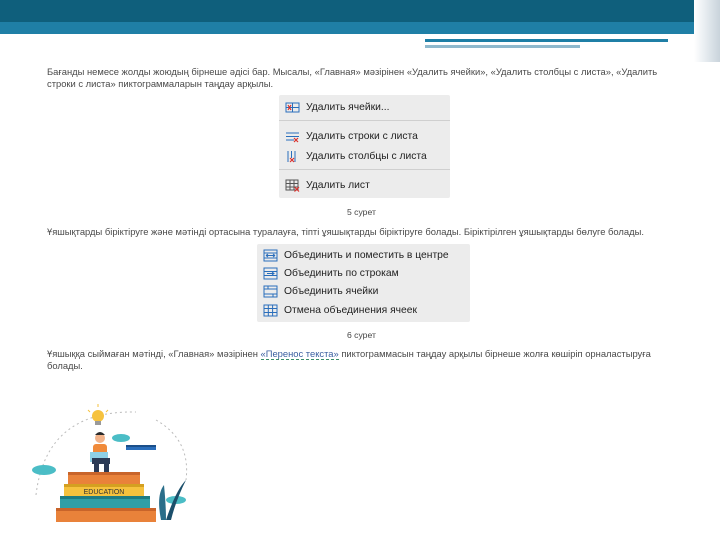 This screenshot has width=720, height=540. Describe the element at coordinates (270, 273) in the screenshot. I see `merge-across-icon` at that location.